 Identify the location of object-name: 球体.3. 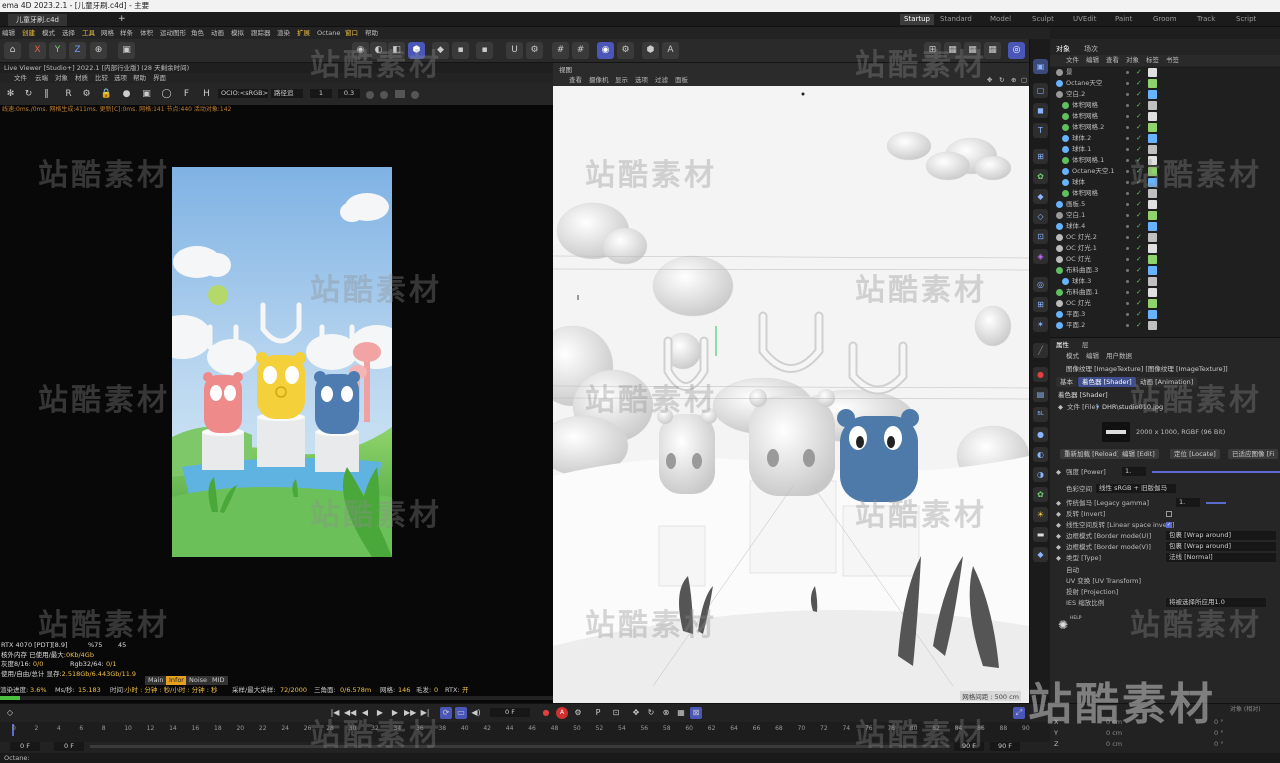
(1081, 281).